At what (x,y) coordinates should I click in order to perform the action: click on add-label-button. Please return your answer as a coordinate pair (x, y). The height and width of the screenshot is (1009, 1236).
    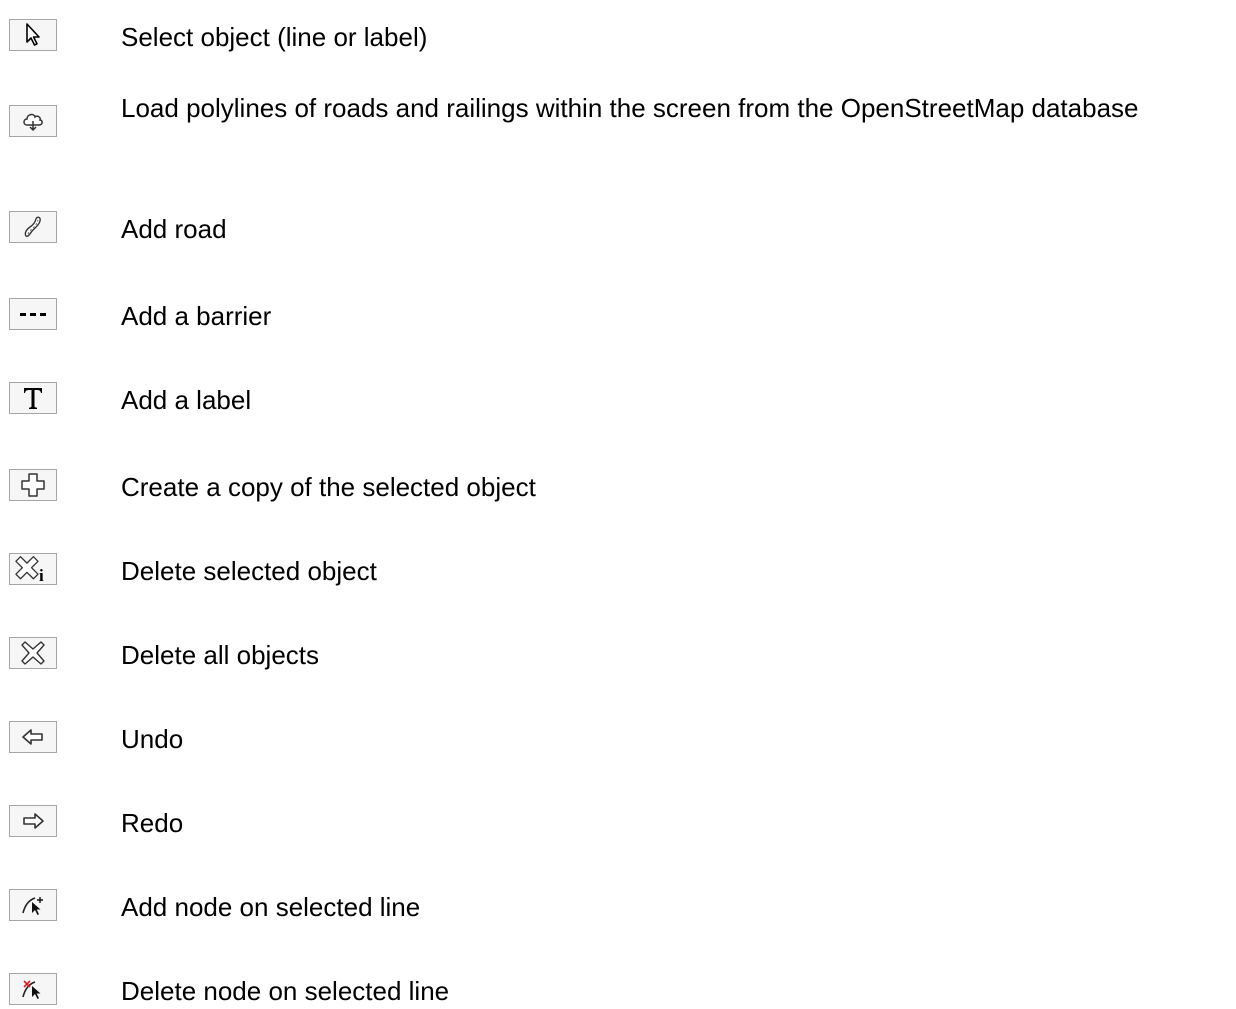
    Looking at the image, I should click on (33, 398).